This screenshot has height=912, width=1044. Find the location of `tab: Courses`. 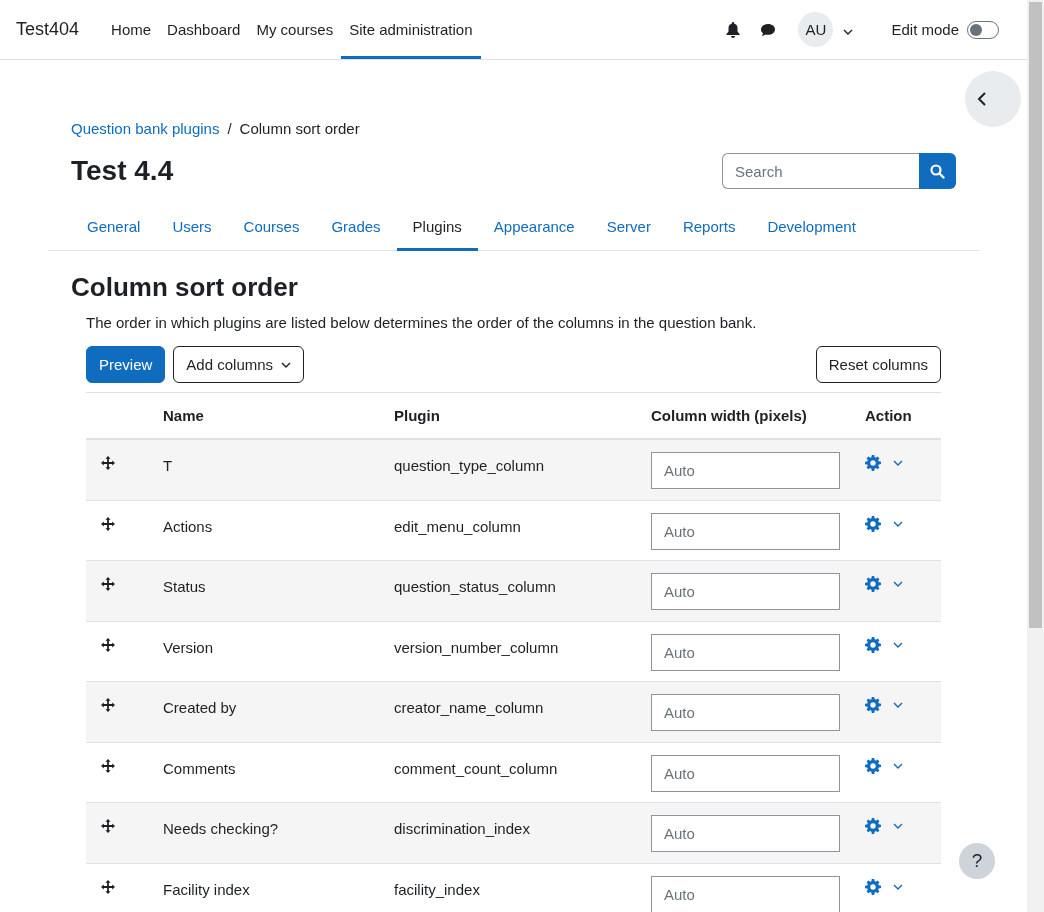

tab: Courses is located at coordinates (271, 229).